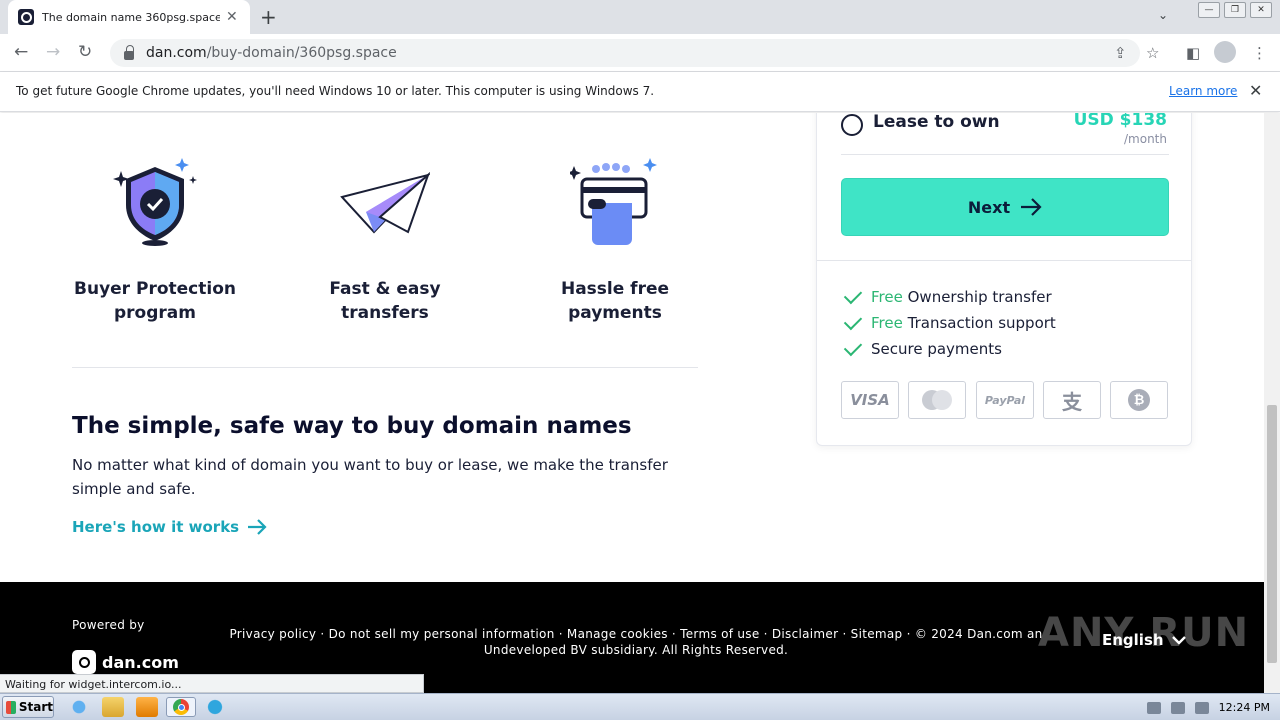 The image size is (1280, 721). What do you see at coordinates (1244, 707) in the screenshot?
I see `clock: 12:24 PM` at bounding box center [1244, 707].